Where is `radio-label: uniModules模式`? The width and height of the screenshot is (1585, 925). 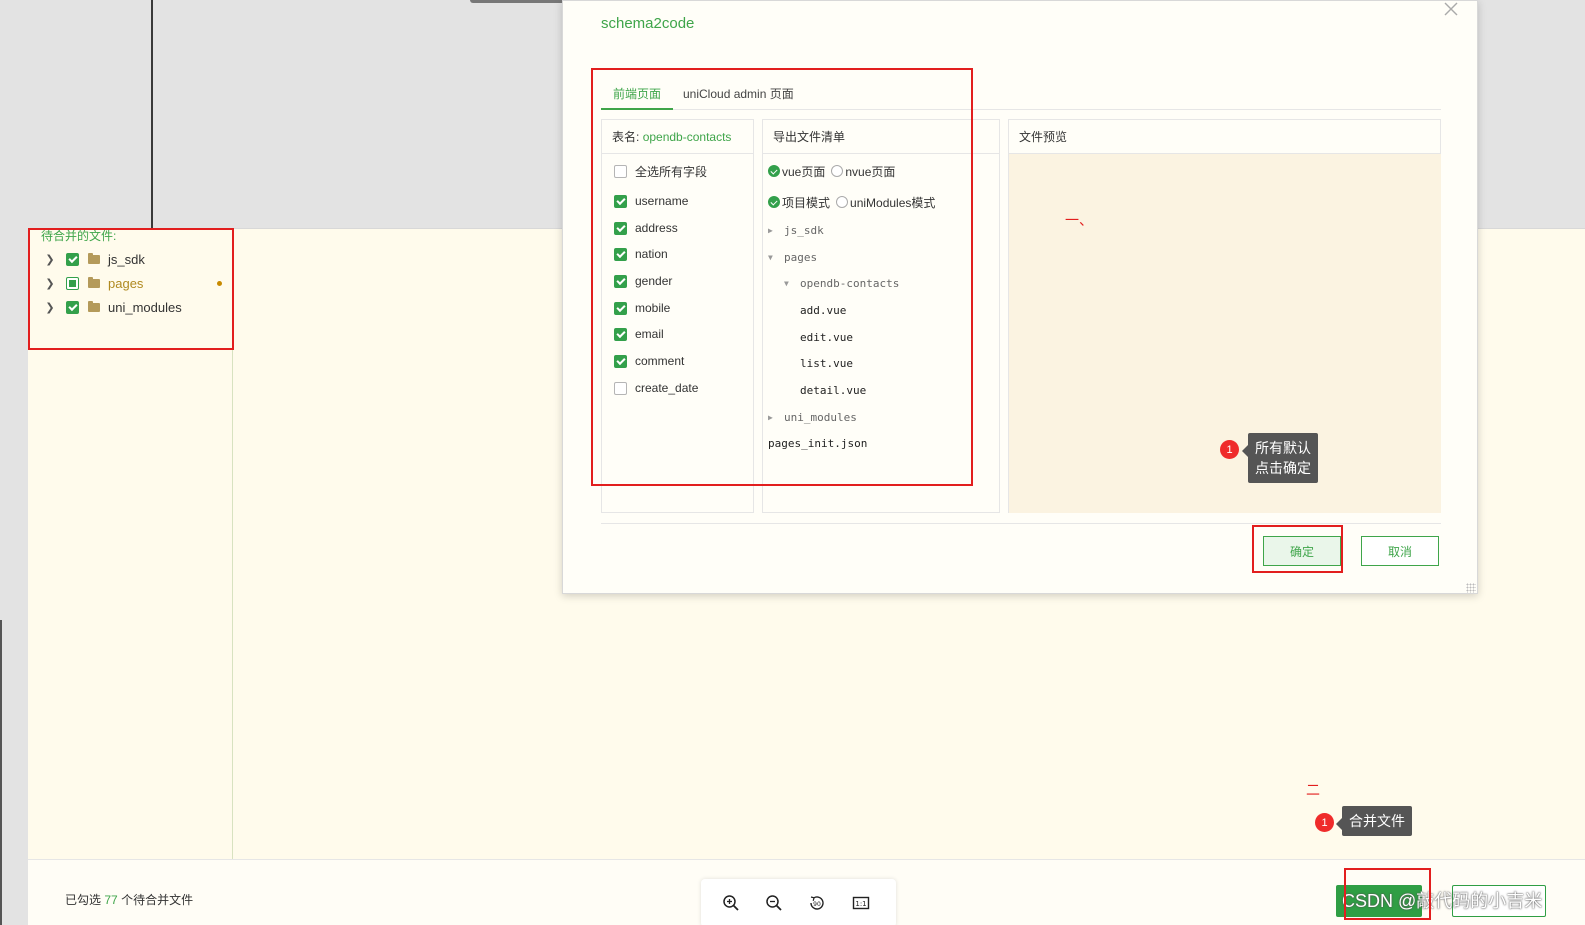 radio-label: uniModules模式 is located at coordinates (893, 202).